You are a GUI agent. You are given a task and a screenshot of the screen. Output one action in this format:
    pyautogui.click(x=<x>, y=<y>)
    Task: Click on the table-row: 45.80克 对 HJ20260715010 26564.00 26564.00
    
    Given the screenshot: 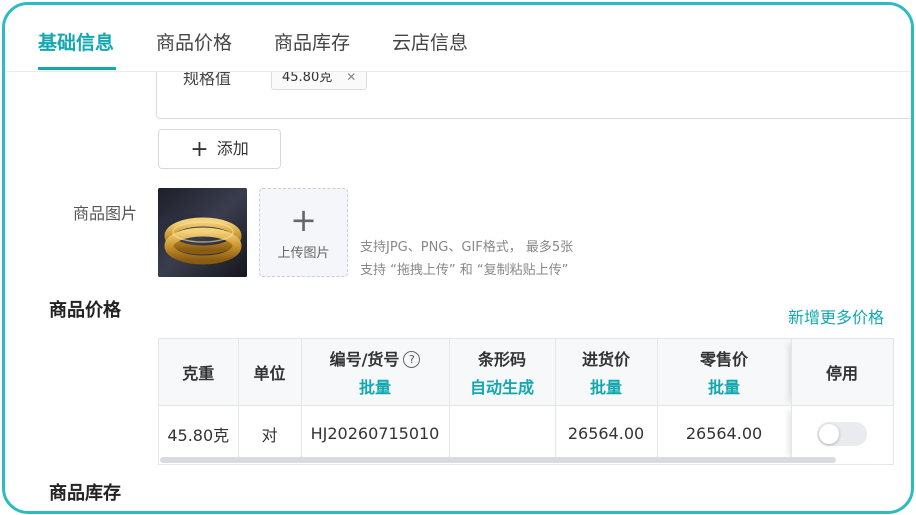 What is the action you would take?
    pyautogui.click(x=526, y=433)
    